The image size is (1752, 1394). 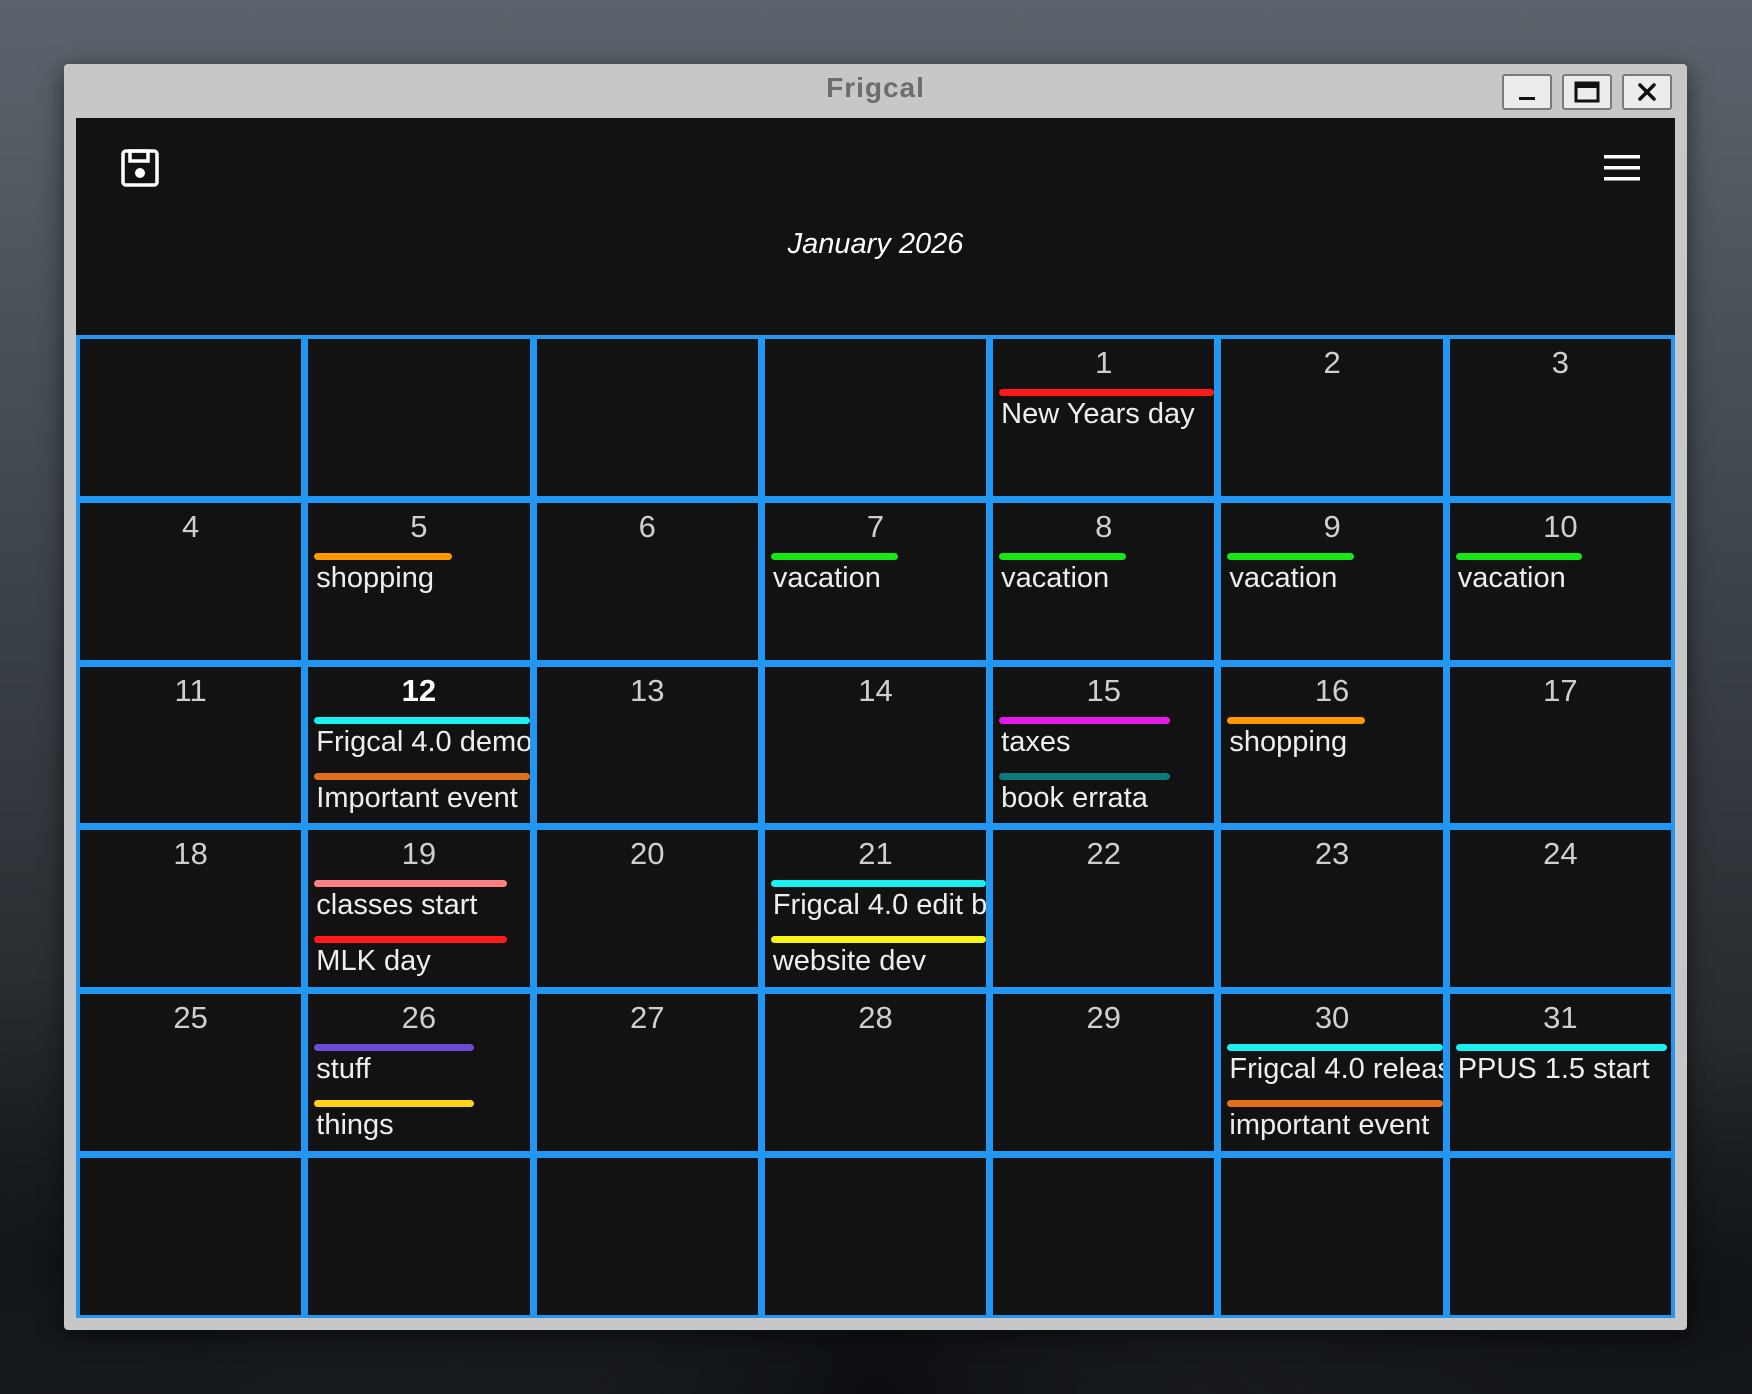 I want to click on window-title: Frigcal, so click(x=875, y=87).